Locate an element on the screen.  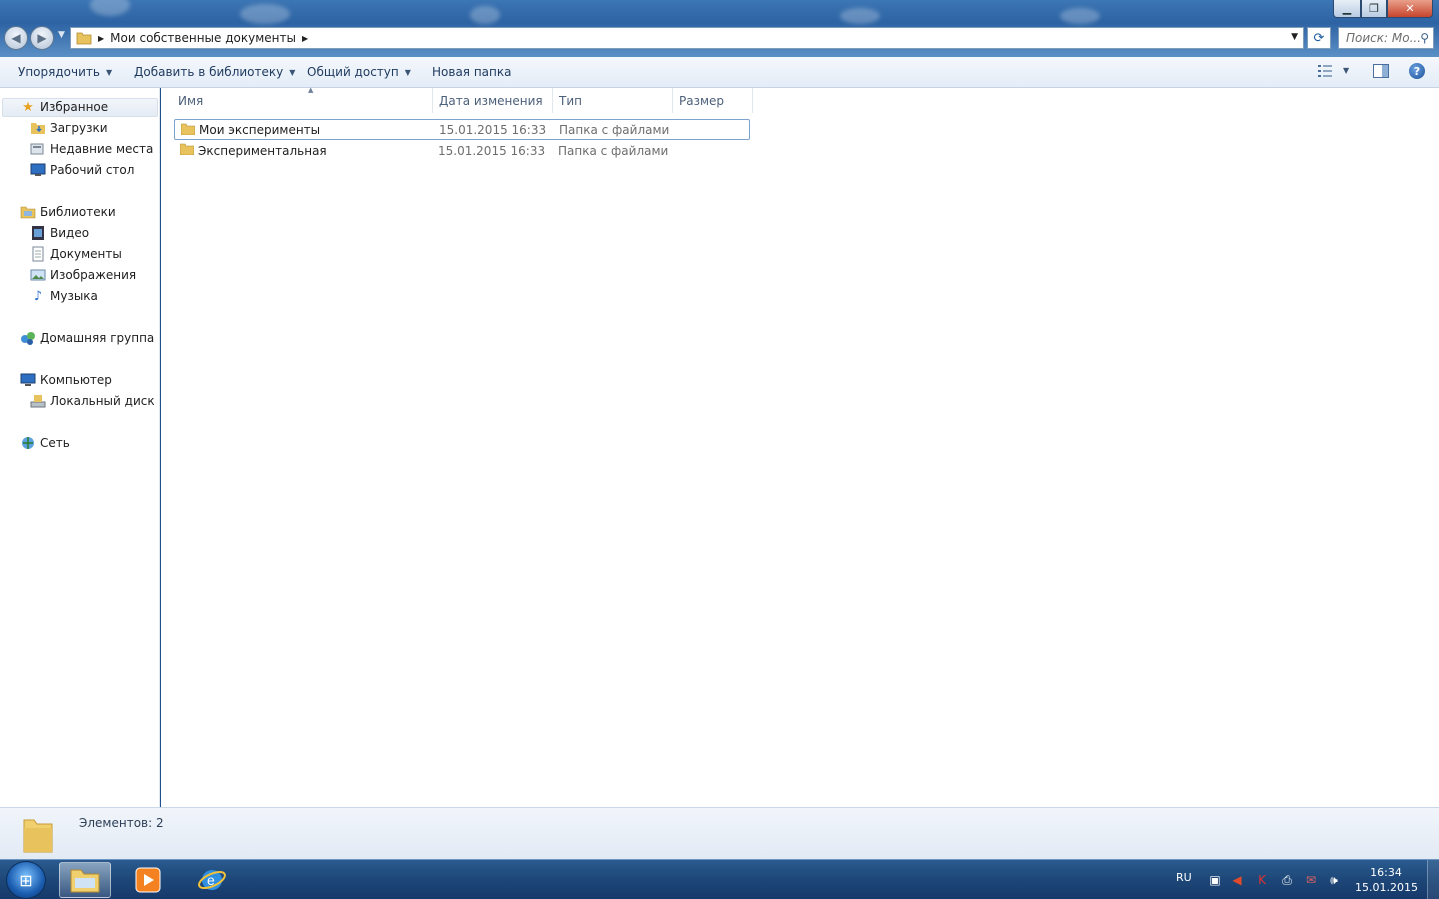
taskbar-media-player is located at coordinates (148, 880).